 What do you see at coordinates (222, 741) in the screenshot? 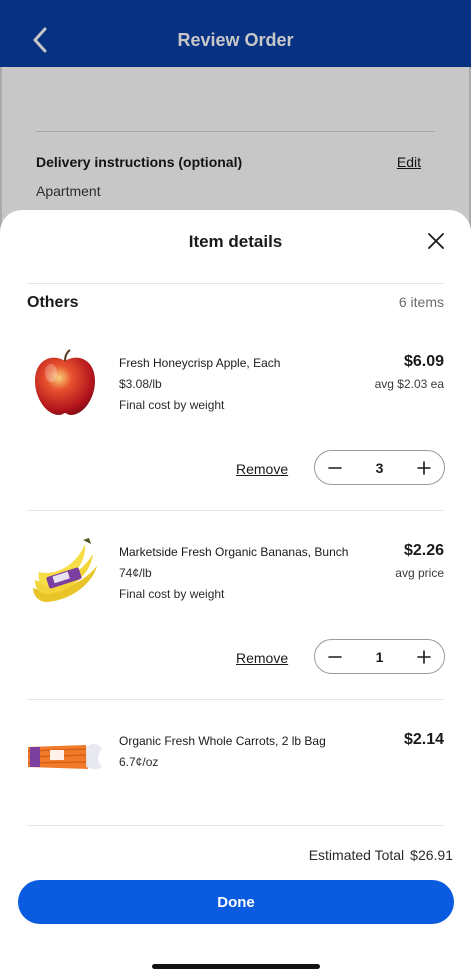
I see `product-name: Organic Fresh Whole Carrots, 2 lb Bag` at bounding box center [222, 741].